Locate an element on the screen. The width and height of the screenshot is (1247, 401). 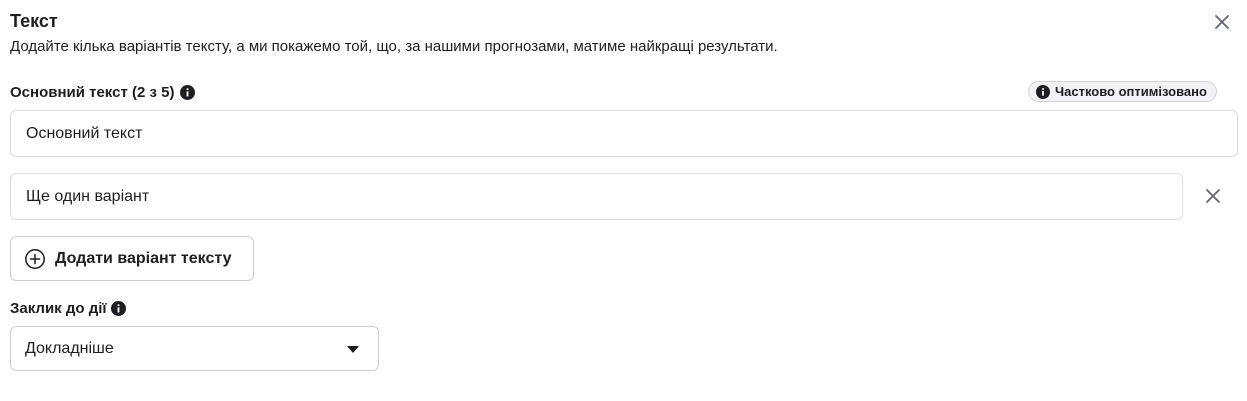
caret-down-icon is located at coordinates (353, 349).